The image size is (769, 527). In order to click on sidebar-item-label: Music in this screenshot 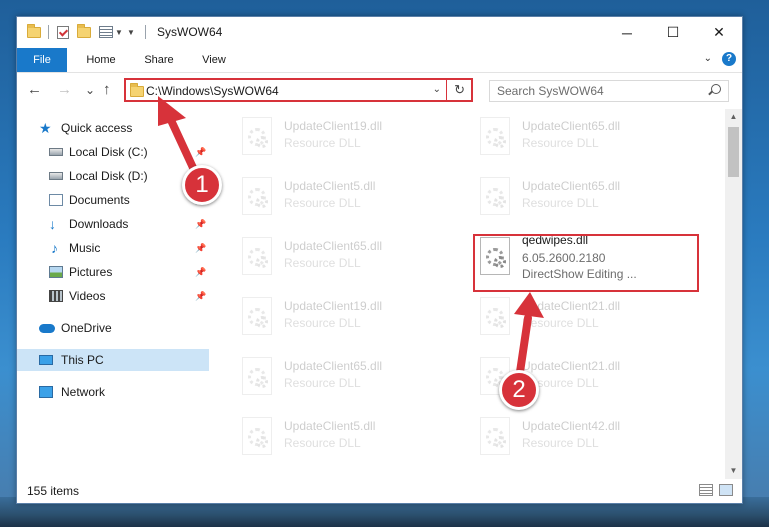, I will do `click(85, 248)`.